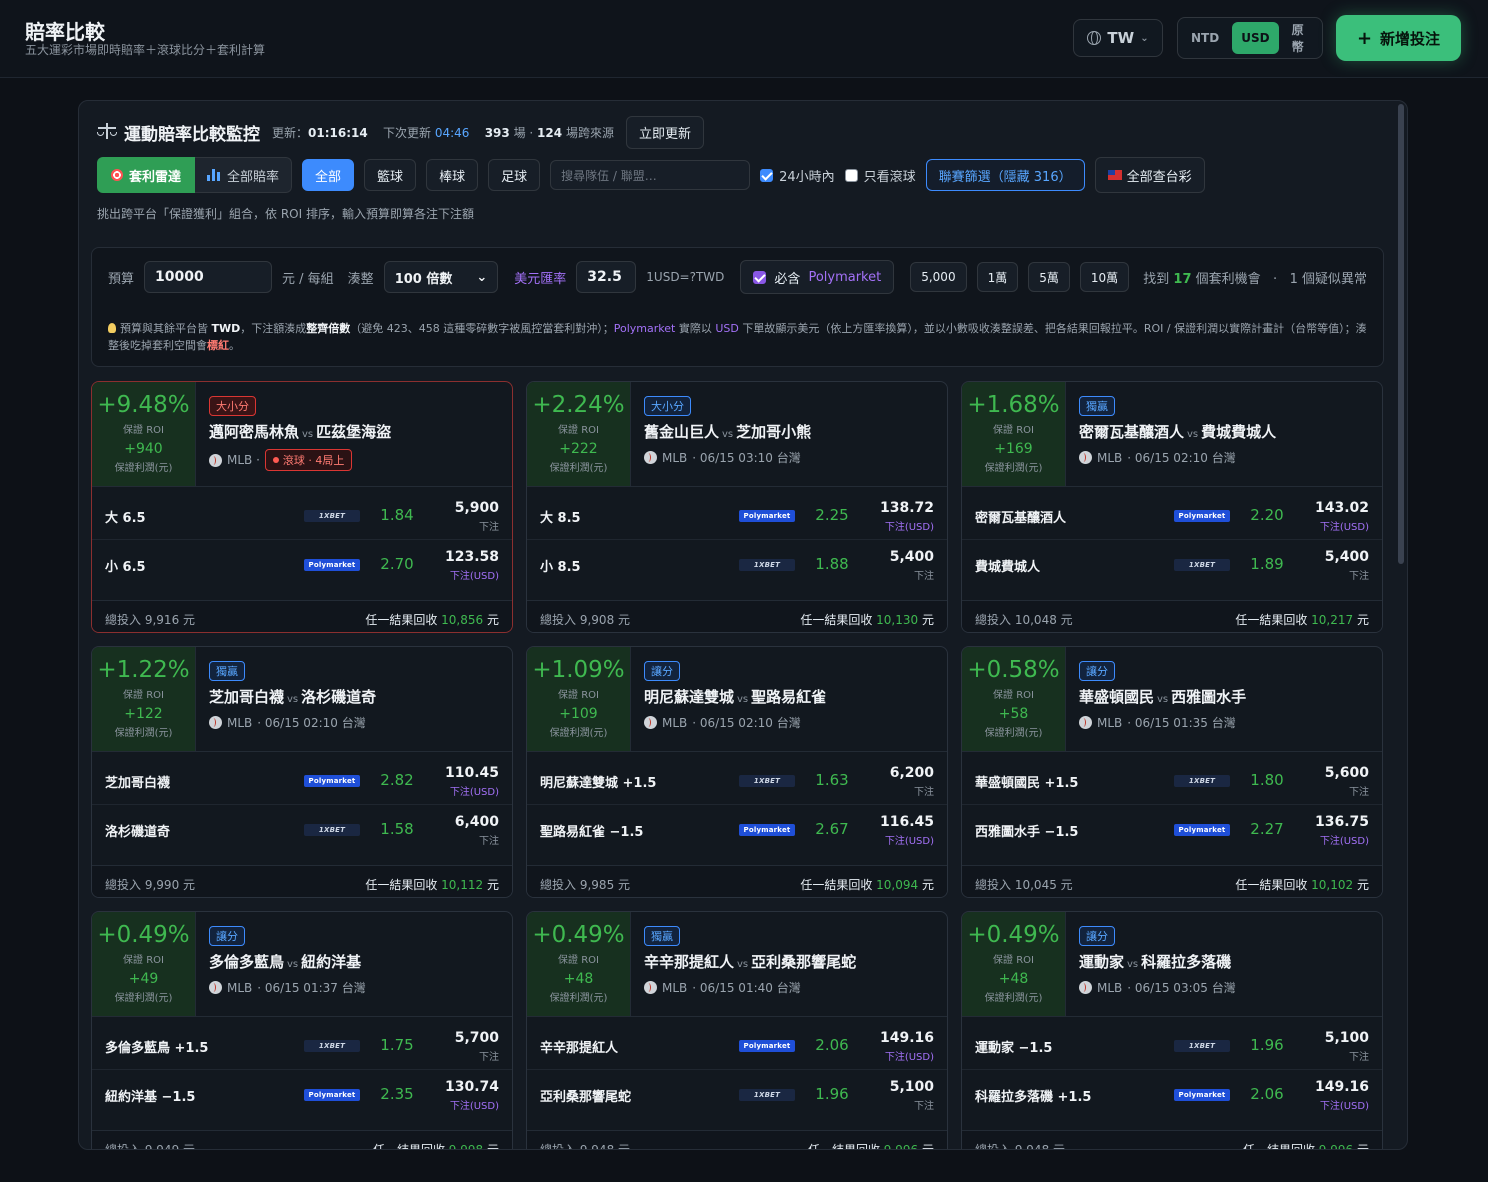 Image resolution: width=1488 pixels, height=1182 pixels. Describe the element at coordinates (1172, 1045) in the screenshot. I see `bet-leg: 運動家 −1.5 1XBET 1.96 5,100 下注` at that location.